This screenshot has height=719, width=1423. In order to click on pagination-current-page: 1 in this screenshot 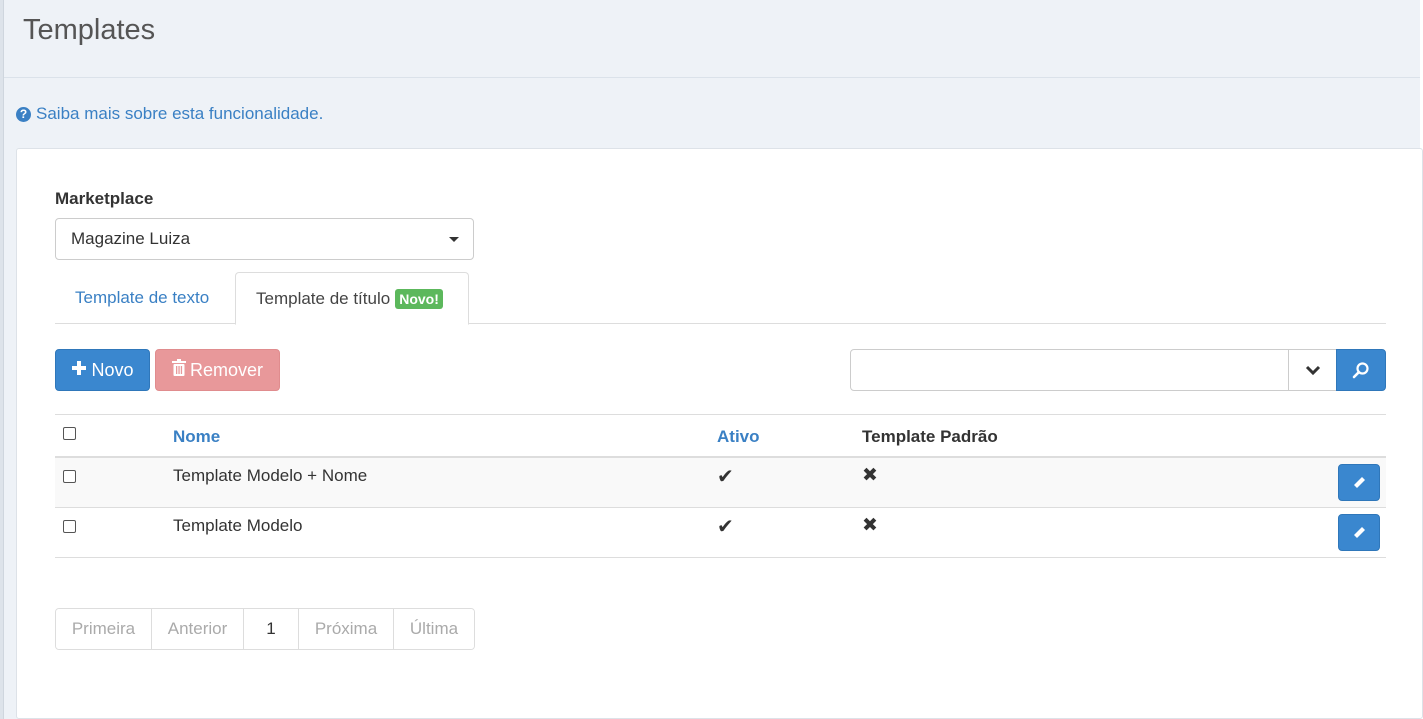, I will do `click(271, 629)`.